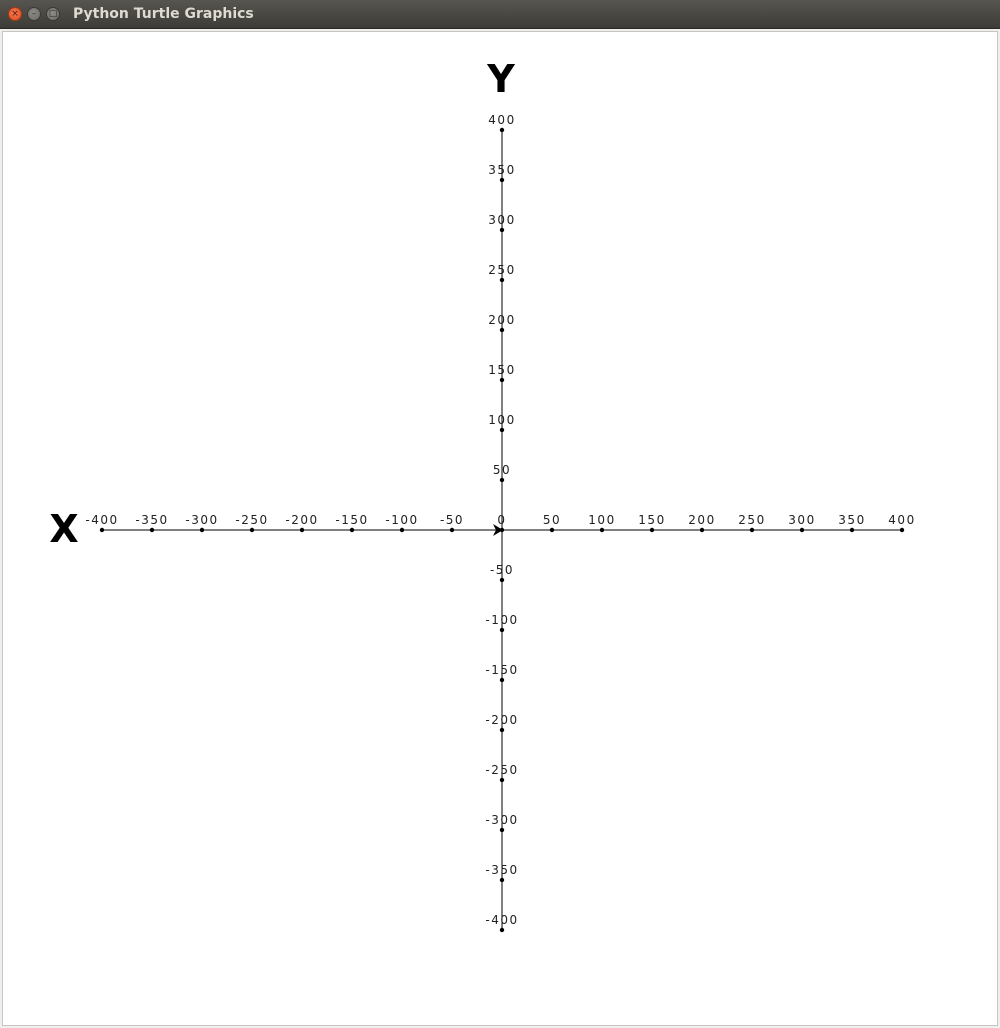 This screenshot has width=1000, height=1028. What do you see at coordinates (801, 520) in the screenshot?
I see `x-tick-label: 300` at bounding box center [801, 520].